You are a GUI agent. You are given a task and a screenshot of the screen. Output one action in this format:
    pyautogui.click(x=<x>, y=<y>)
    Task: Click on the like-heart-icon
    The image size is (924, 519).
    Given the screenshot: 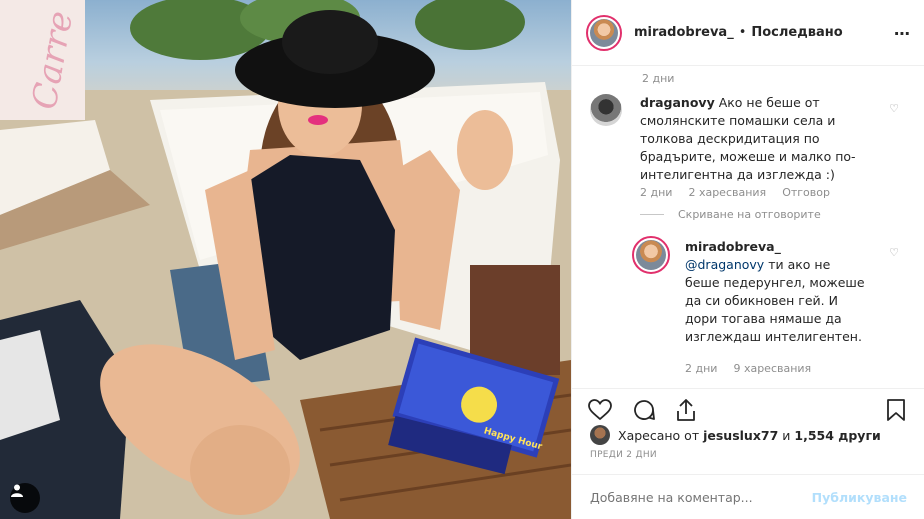 What is the action you would take?
    pyautogui.click(x=600, y=410)
    